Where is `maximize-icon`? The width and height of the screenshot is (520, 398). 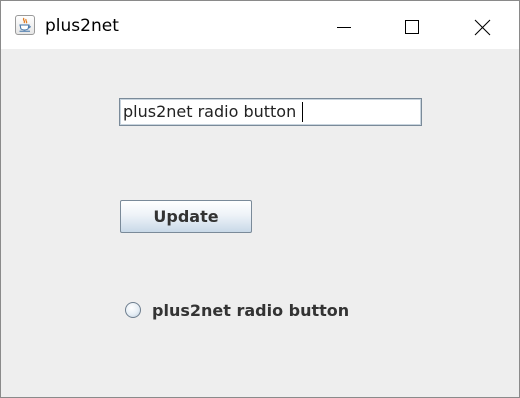
maximize-icon is located at coordinates (412, 27).